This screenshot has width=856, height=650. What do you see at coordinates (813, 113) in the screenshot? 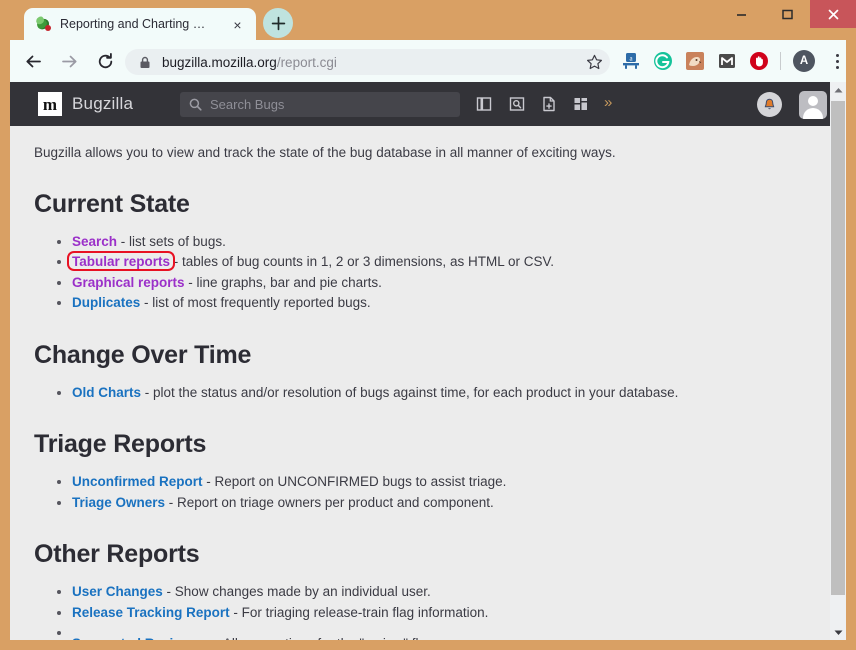
I see `avatar-body` at bounding box center [813, 113].